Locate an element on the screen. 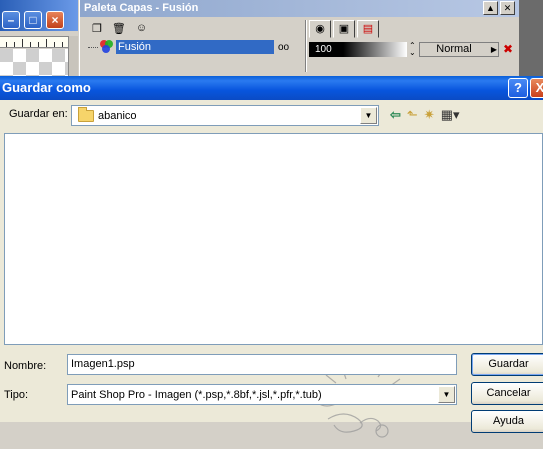 This screenshot has height=449, width=543. close-icon: × is located at coordinates (55, 20).